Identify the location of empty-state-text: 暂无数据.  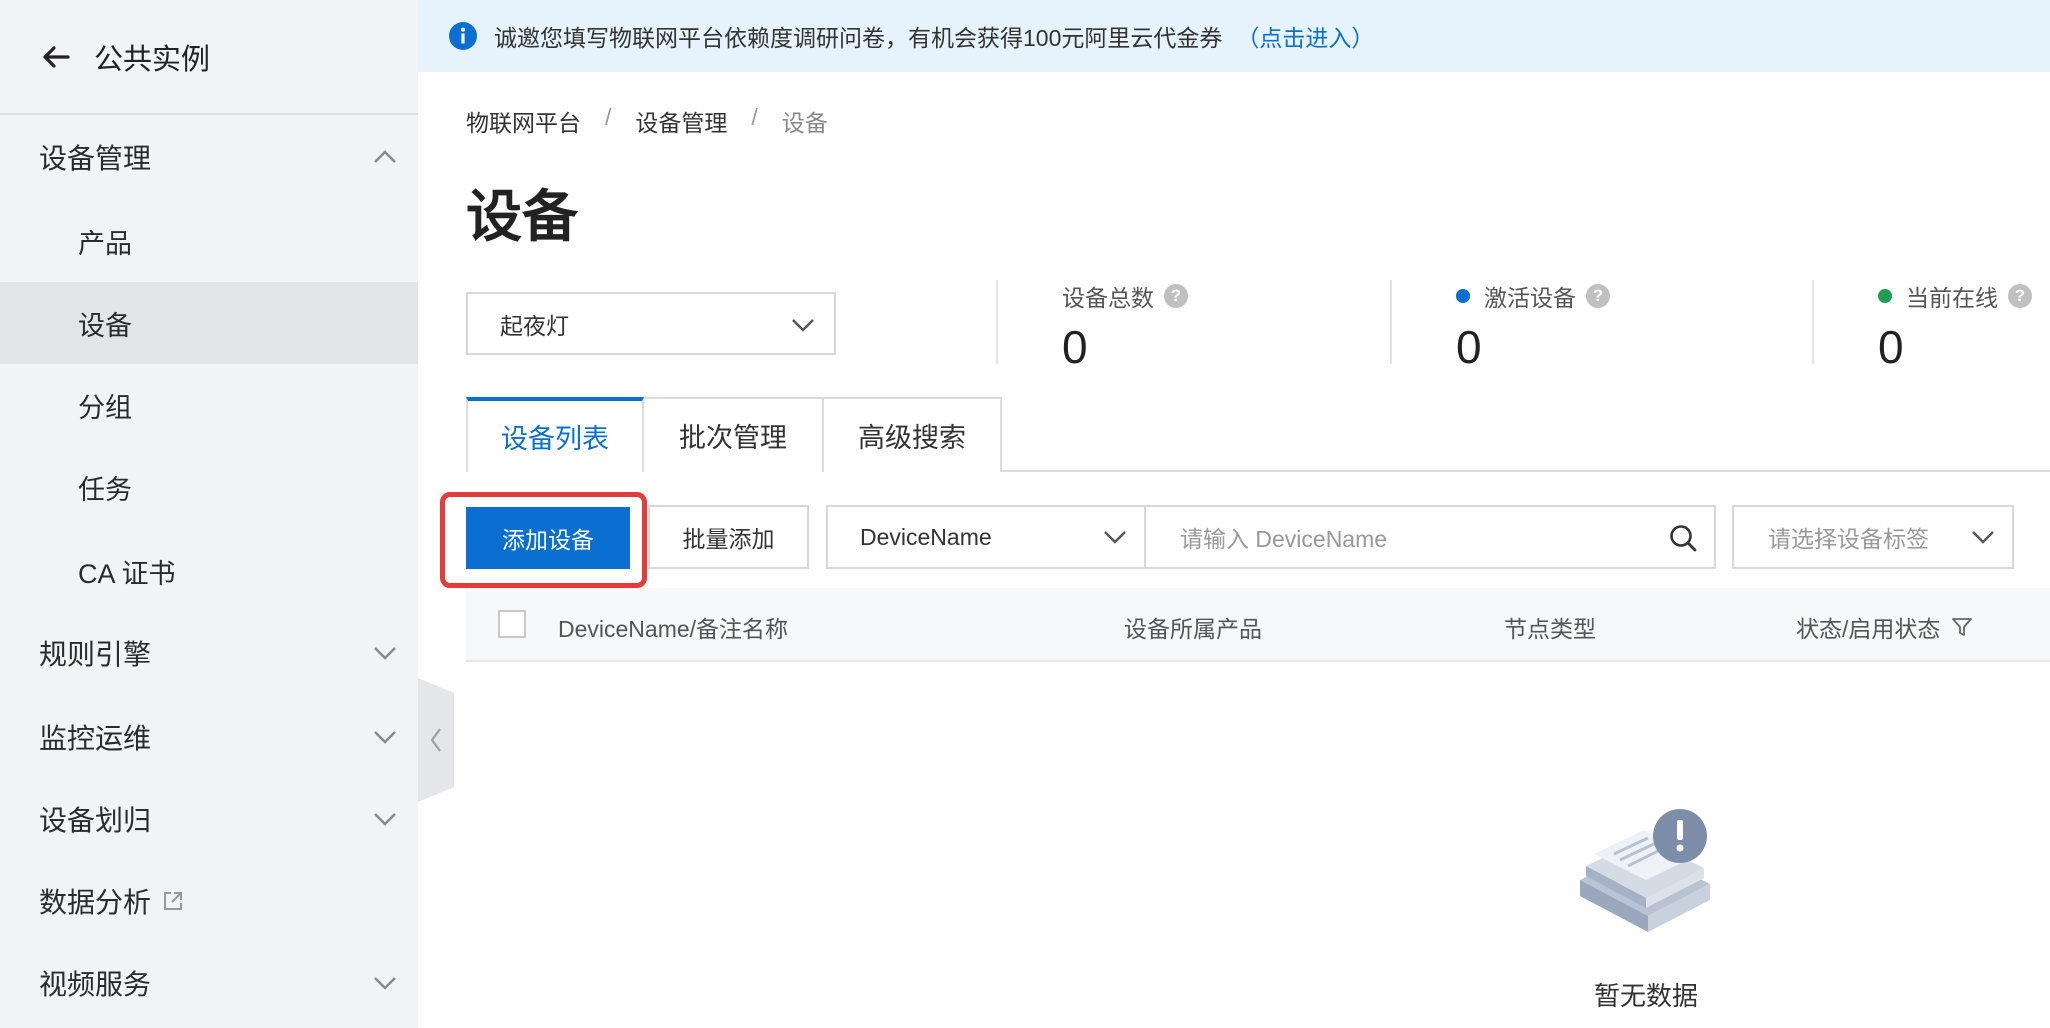
(1646, 996).